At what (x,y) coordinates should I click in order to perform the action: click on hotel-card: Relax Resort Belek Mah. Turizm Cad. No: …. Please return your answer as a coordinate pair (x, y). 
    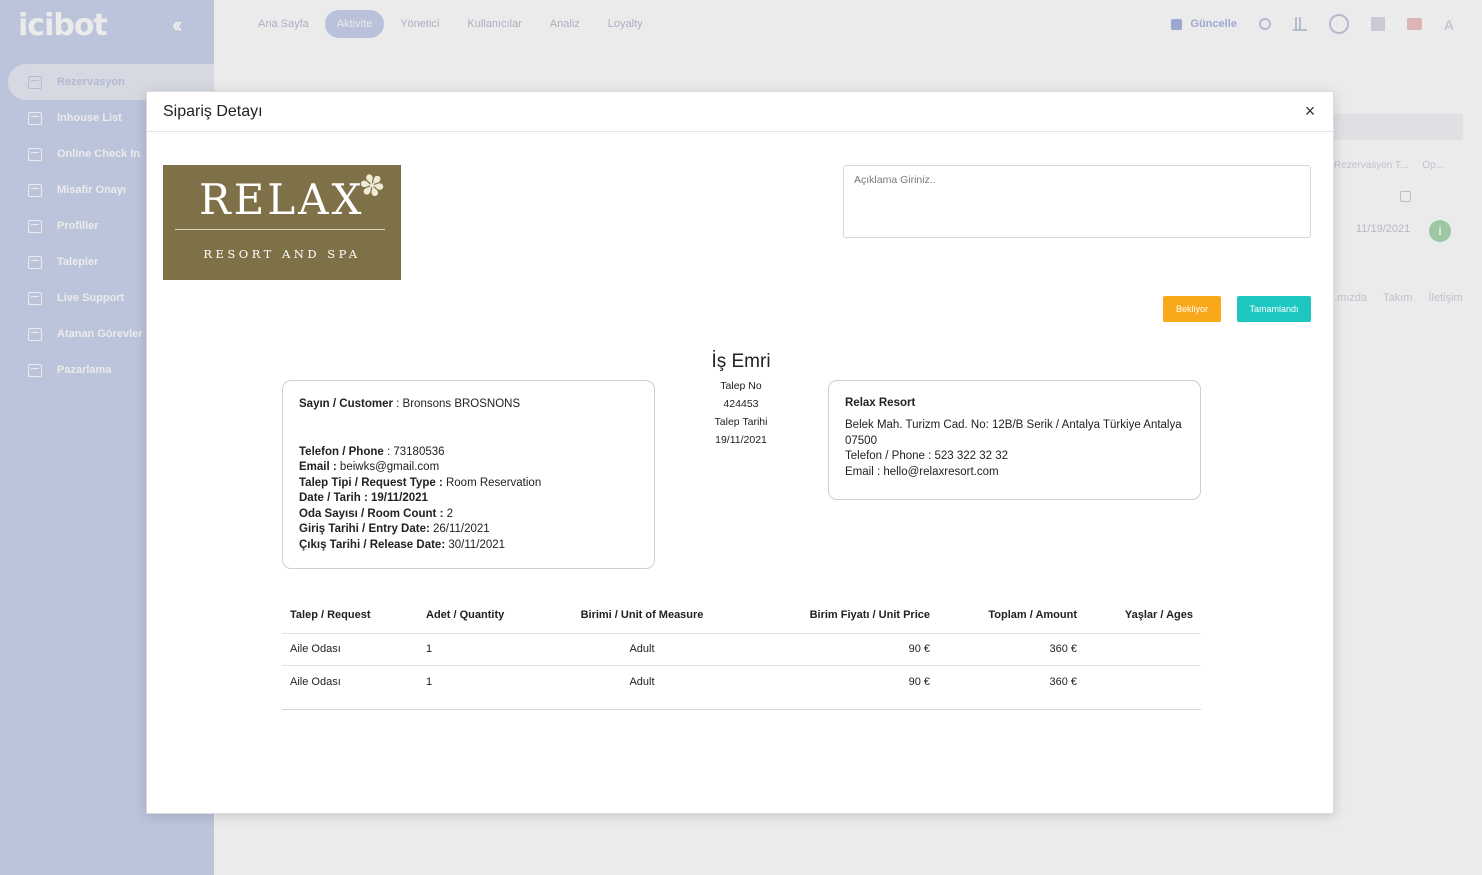
    Looking at the image, I should click on (1014, 440).